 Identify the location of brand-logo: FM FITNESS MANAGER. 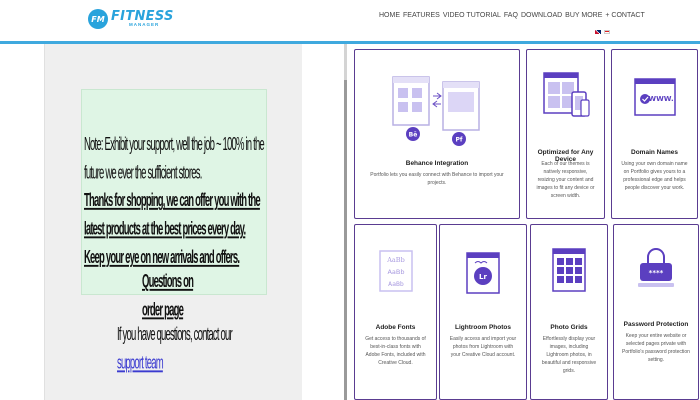
(131, 19).